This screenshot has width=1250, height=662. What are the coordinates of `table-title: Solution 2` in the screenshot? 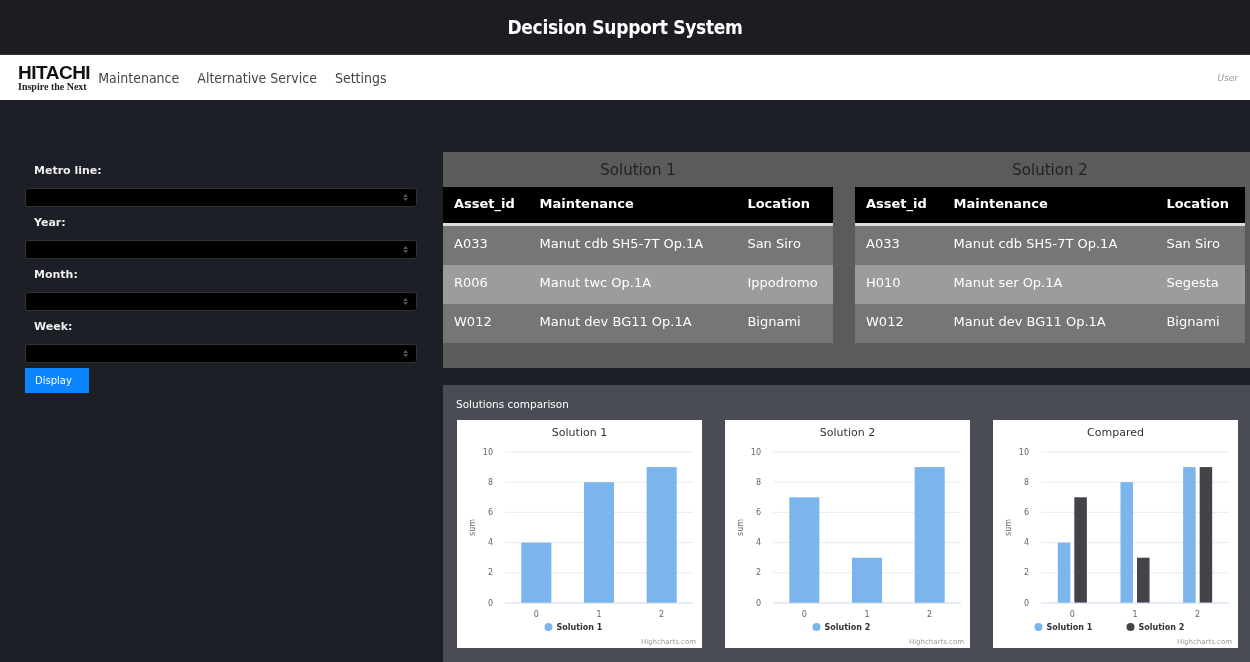 It's located at (1050, 170).